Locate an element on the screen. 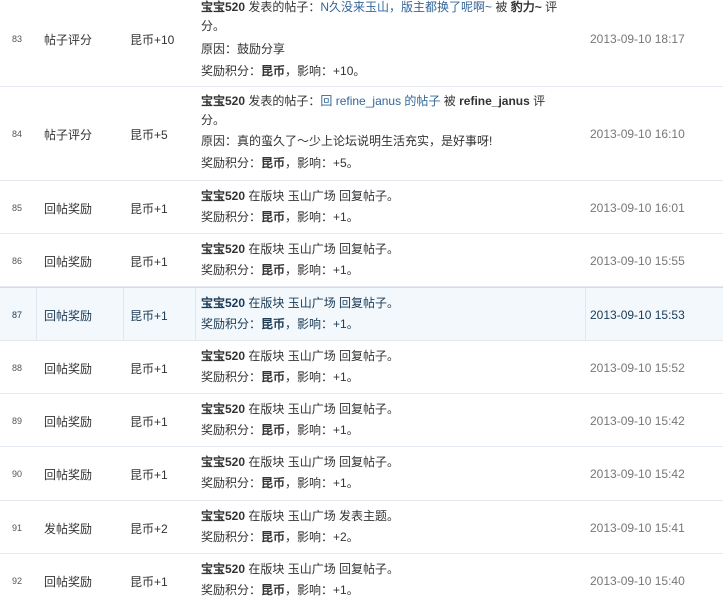  points-line: 奖励积分：昆币，影响：+2。 is located at coordinates (393, 537).